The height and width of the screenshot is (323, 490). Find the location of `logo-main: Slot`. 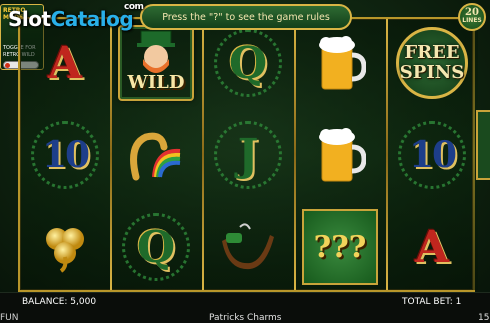

logo-main: Slot is located at coordinates (29, 19).